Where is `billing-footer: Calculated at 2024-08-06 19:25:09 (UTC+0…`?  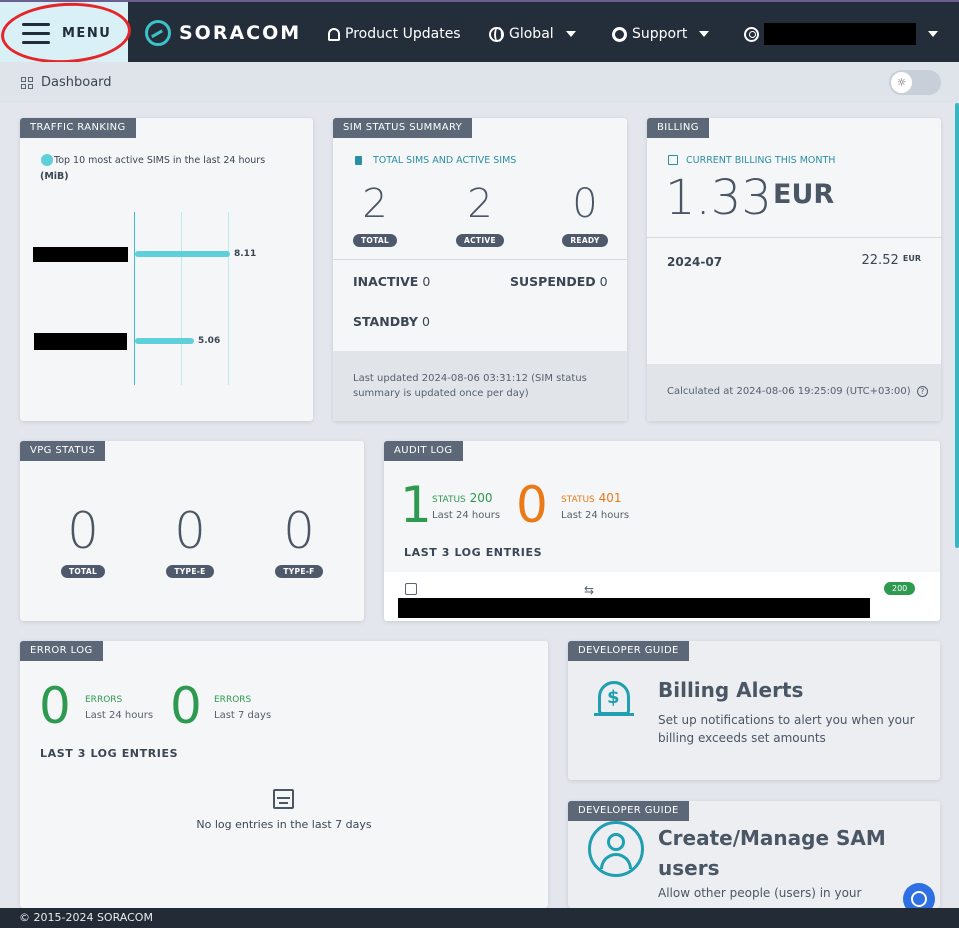 billing-footer: Calculated at 2024-08-06 19:25:09 (UTC+0… is located at coordinates (794, 392).